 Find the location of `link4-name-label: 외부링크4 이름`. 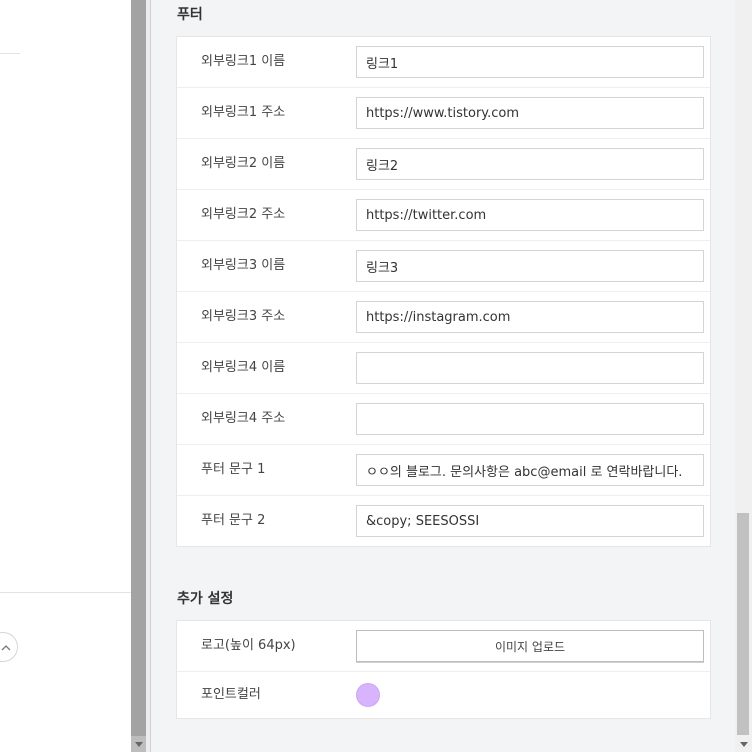

link4-name-label: 외부링크4 이름 is located at coordinates (243, 367).